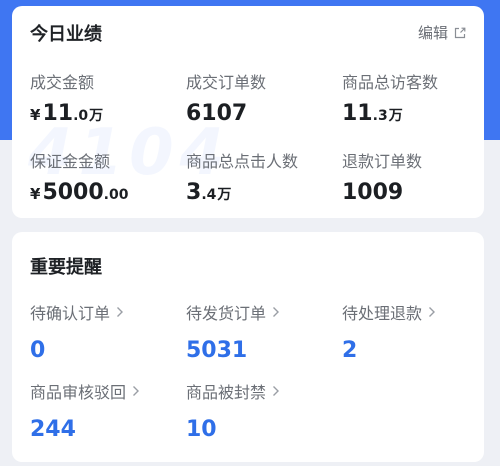 The width and height of the screenshot is (500, 466). What do you see at coordinates (261, 312) in the screenshot?
I see `alert-label: 待发货订单` at bounding box center [261, 312].